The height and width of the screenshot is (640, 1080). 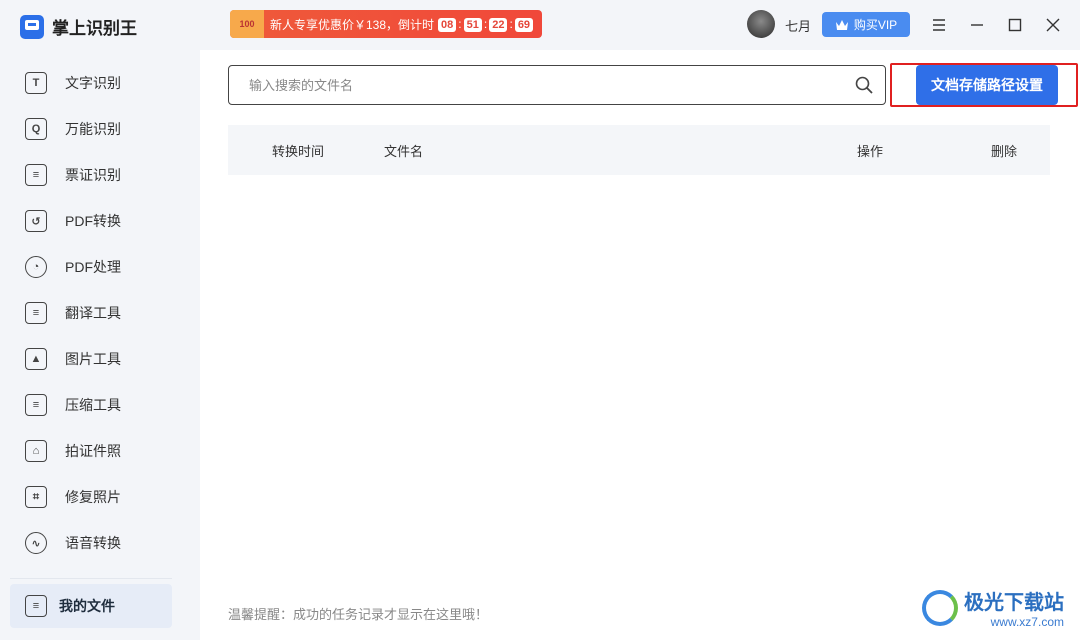 What do you see at coordinates (93, 83) in the screenshot?
I see `sidebar-item-label: 文字识别` at bounding box center [93, 83].